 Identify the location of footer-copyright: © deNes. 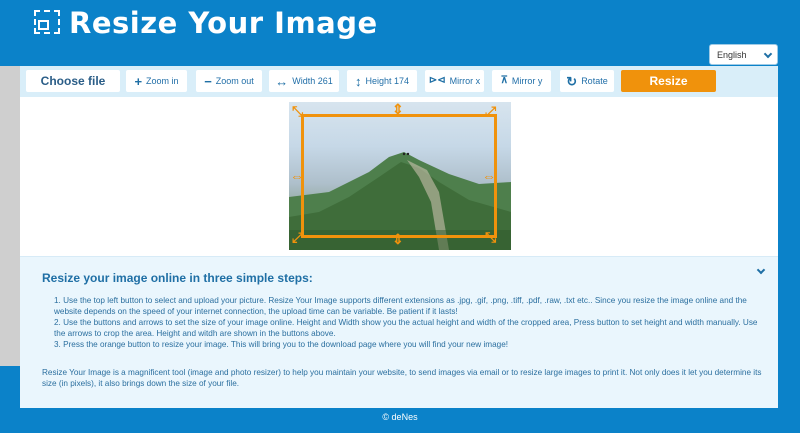
(400, 417).